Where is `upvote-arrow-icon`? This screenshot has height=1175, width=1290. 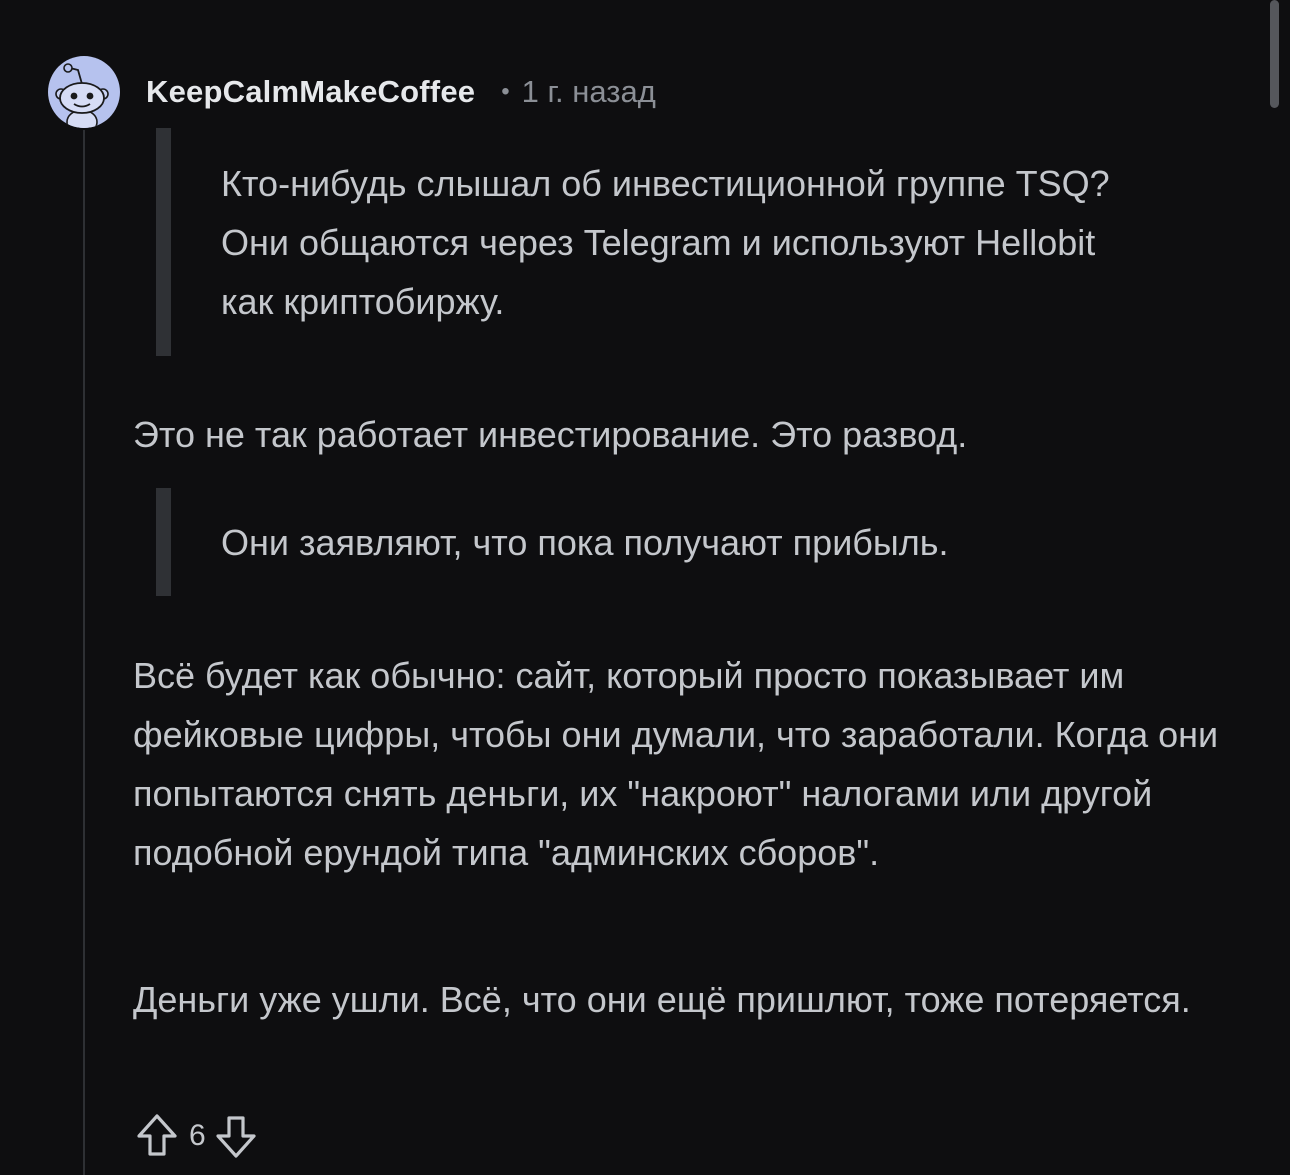
upvote-arrow-icon is located at coordinates (157, 1136).